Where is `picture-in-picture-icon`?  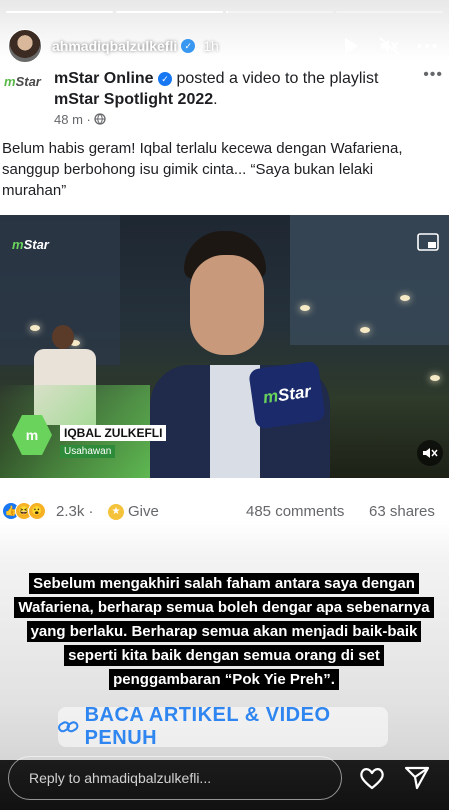 picture-in-picture-icon is located at coordinates (428, 242).